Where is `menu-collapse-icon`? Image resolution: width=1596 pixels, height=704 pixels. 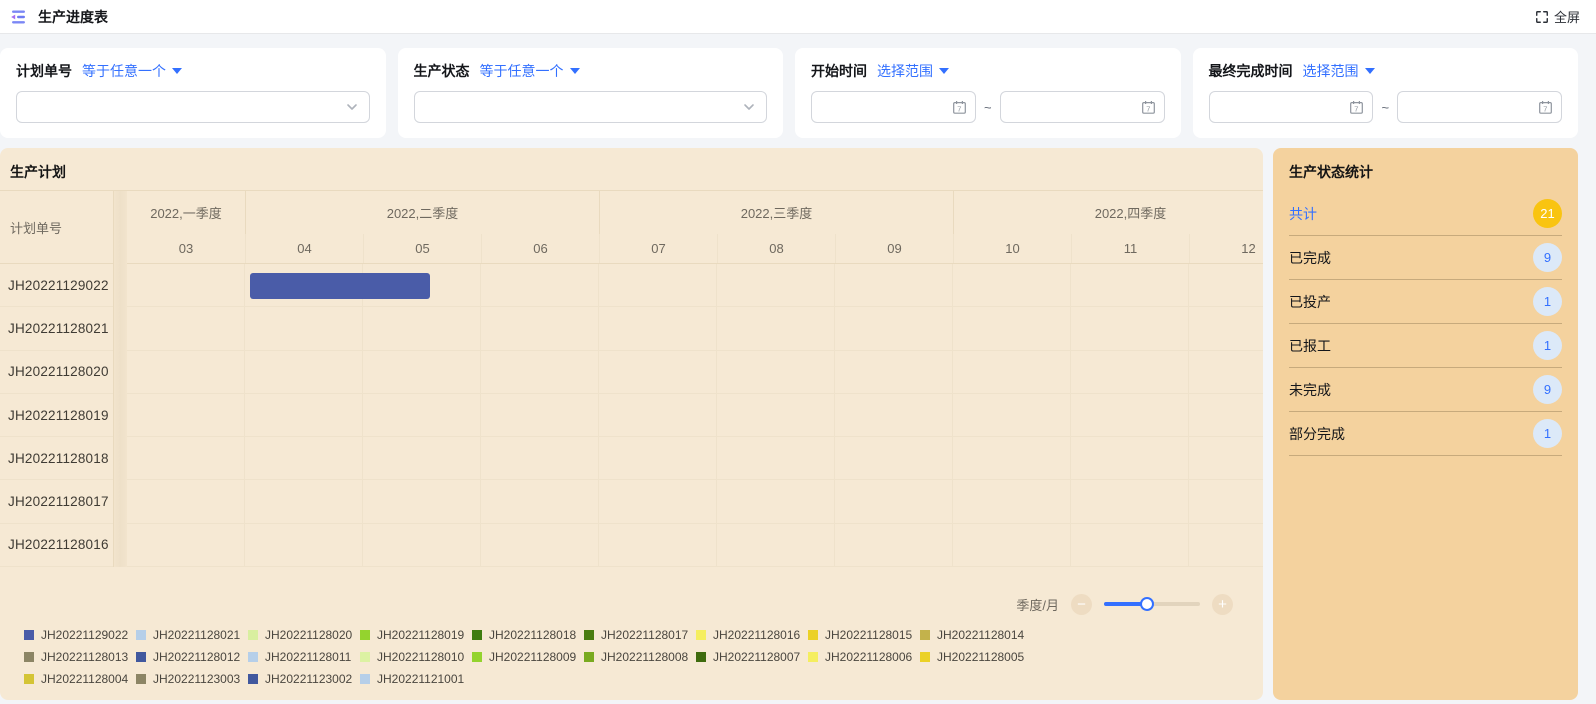
menu-collapse-icon is located at coordinates (18, 17).